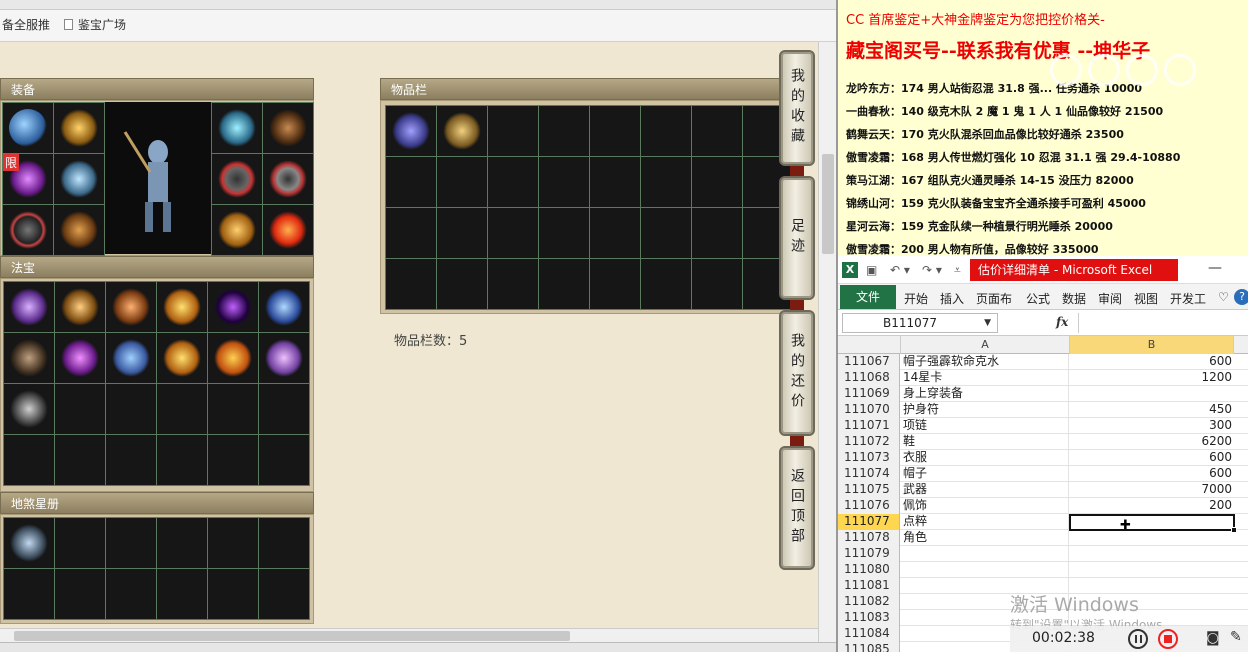 This screenshot has height=652, width=1248. I want to click on cell-a: 护身符, so click(985, 410).